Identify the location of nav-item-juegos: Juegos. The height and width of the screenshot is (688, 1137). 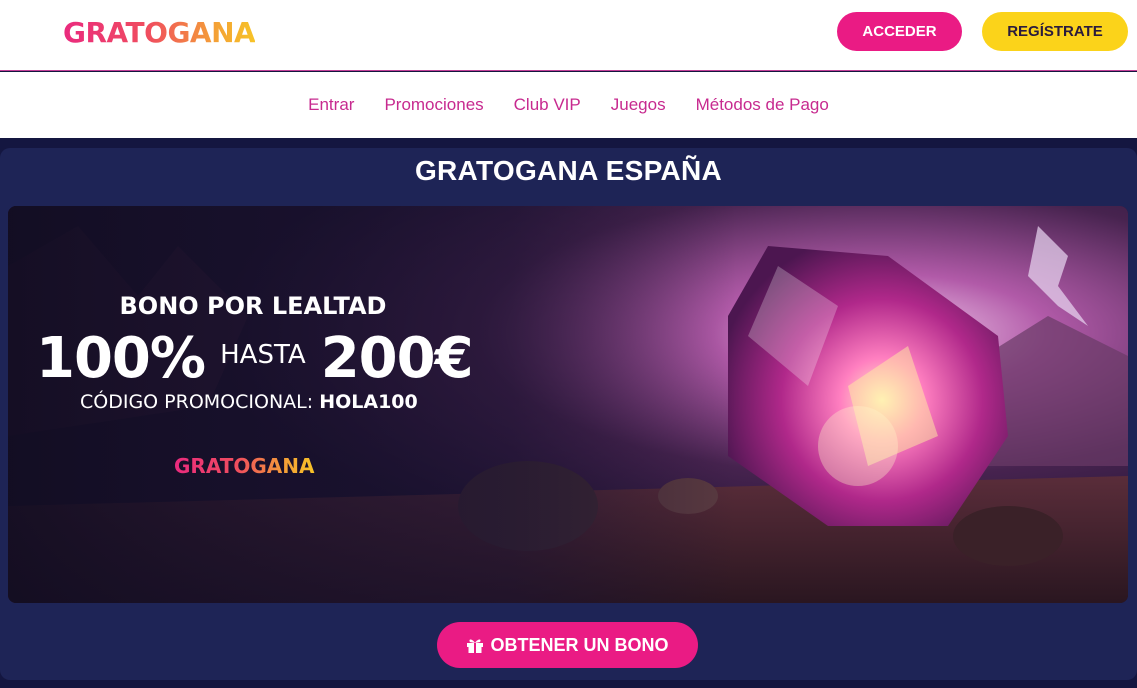
(638, 105).